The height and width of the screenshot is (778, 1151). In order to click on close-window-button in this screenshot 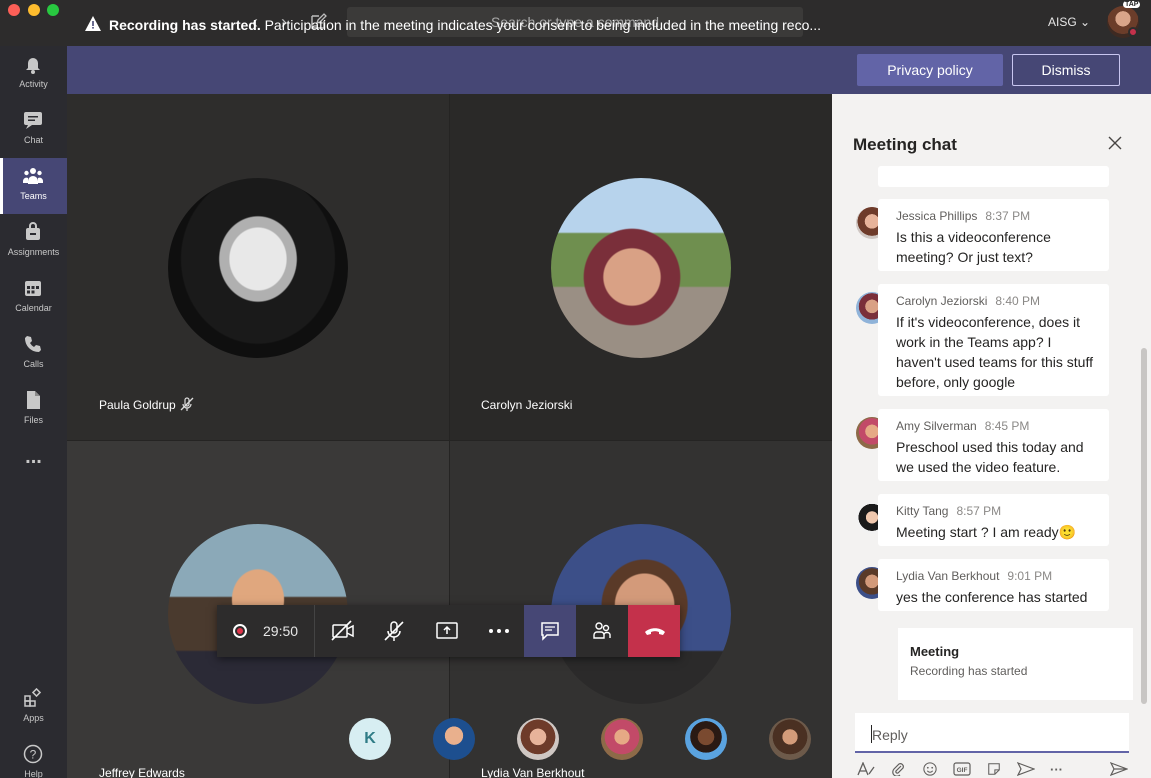, I will do `click(14, 10)`.